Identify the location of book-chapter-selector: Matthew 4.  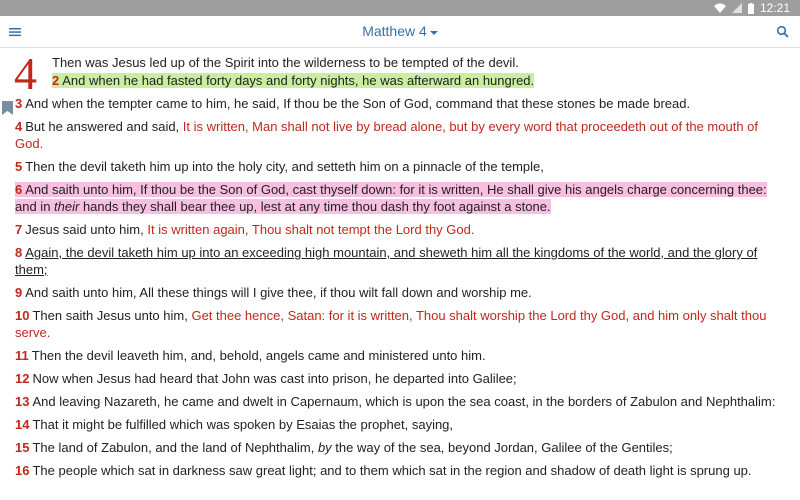
(400, 31).